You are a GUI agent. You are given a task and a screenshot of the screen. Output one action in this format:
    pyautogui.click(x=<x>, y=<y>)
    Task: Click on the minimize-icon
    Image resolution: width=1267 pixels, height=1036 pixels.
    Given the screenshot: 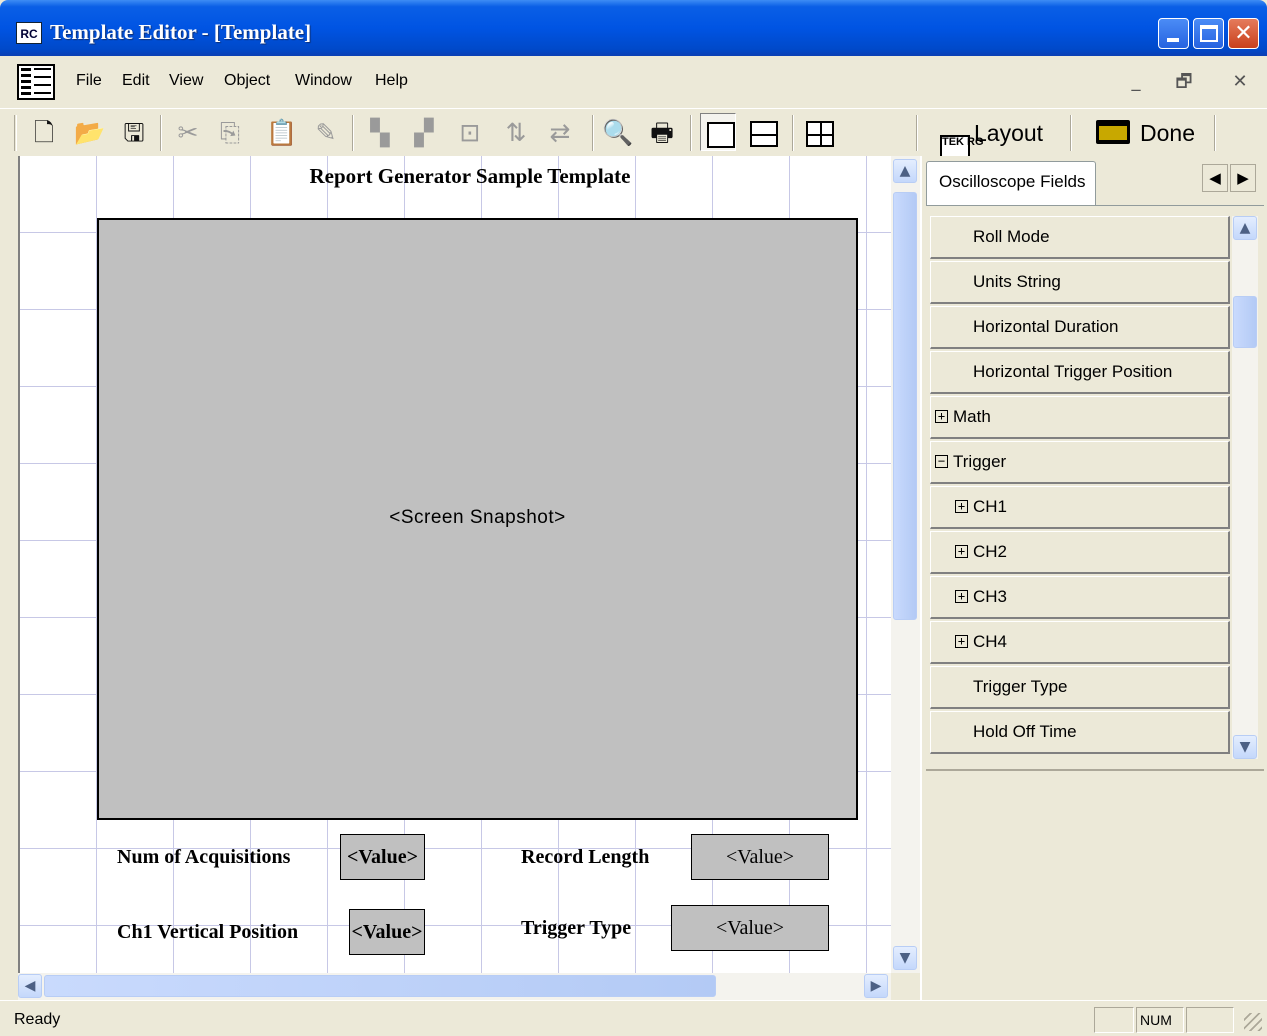 What is the action you would take?
    pyautogui.click(x=1173, y=40)
    